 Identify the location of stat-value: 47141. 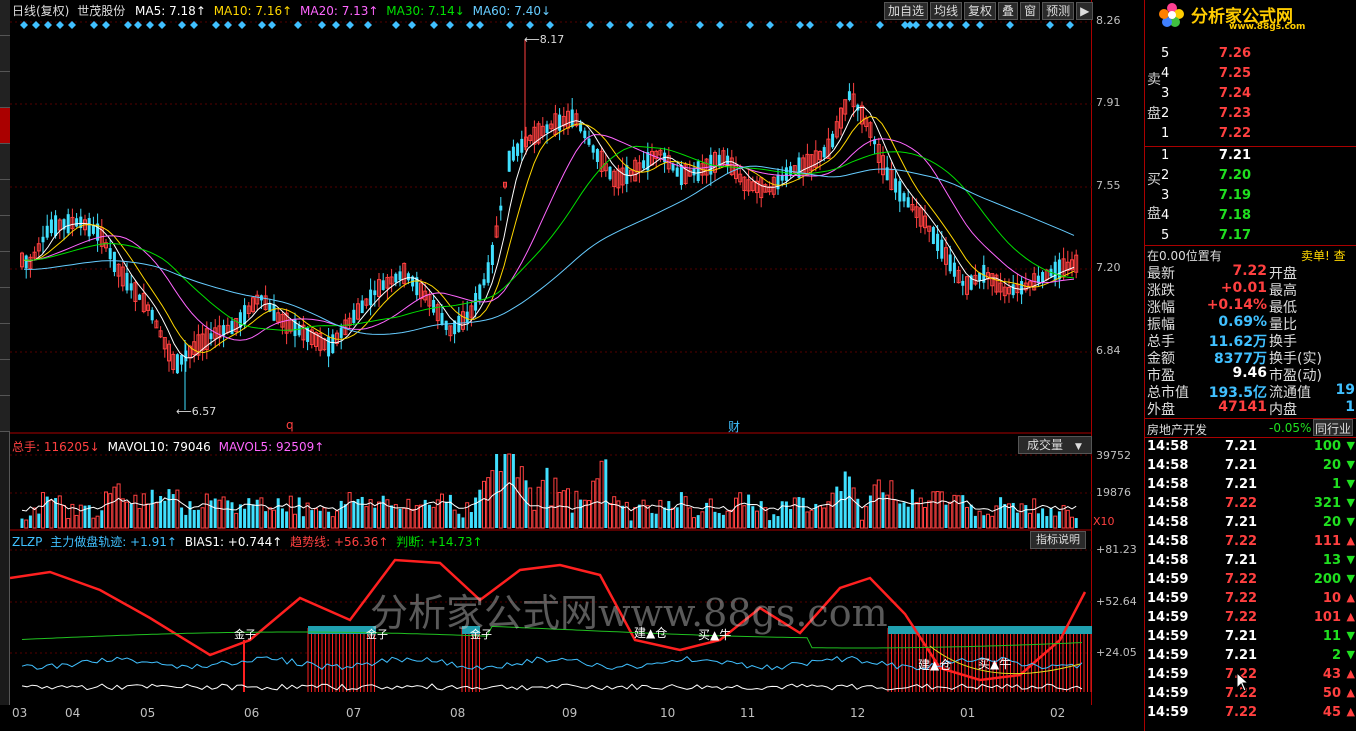
(1242, 407).